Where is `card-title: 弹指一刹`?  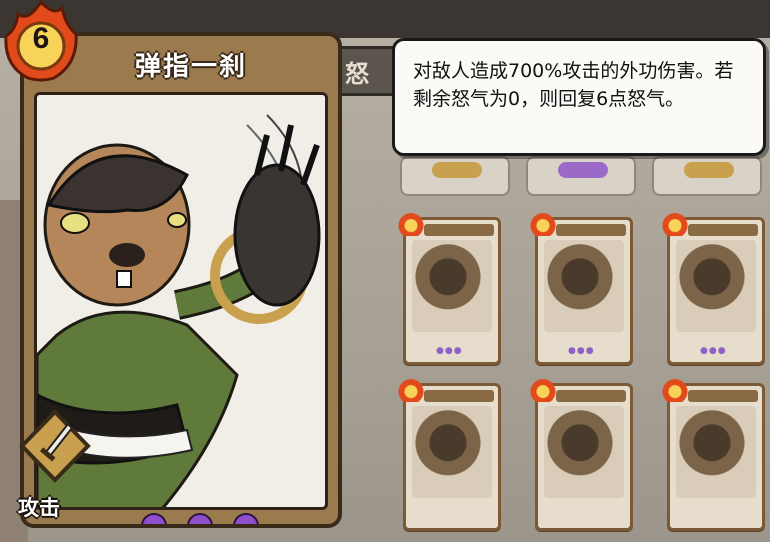
card-title: 弹指一刹 is located at coordinates (190, 66).